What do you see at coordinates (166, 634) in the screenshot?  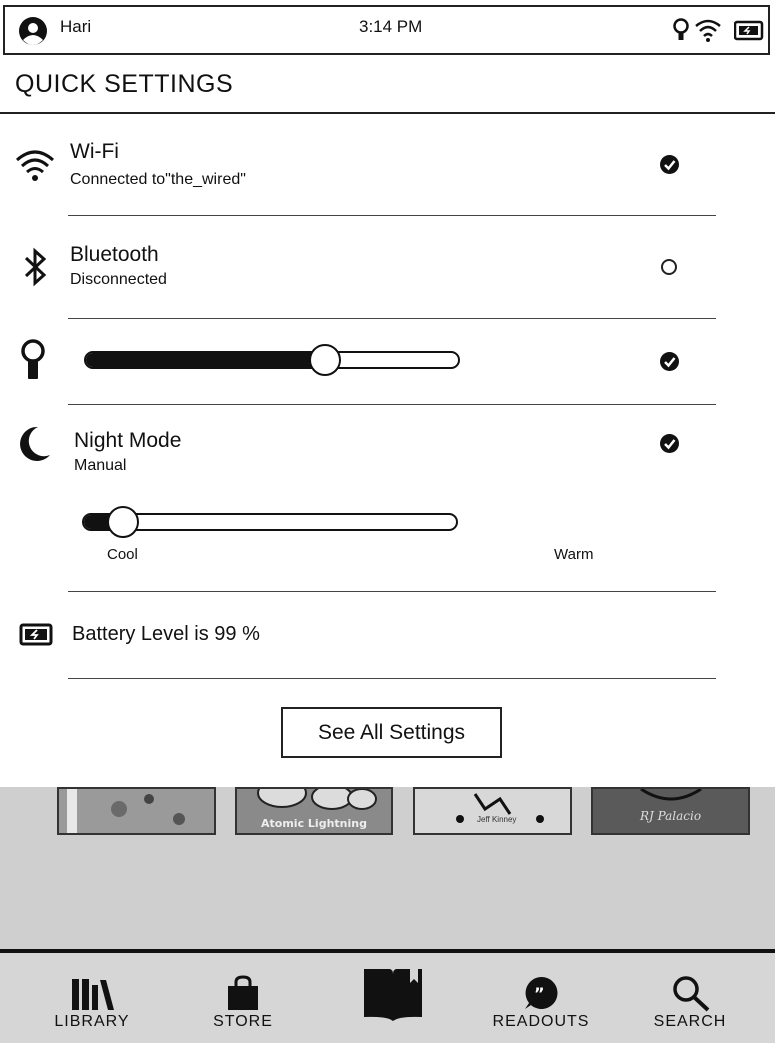 I see `battery-level-text: Battery Level is 99 %` at bounding box center [166, 634].